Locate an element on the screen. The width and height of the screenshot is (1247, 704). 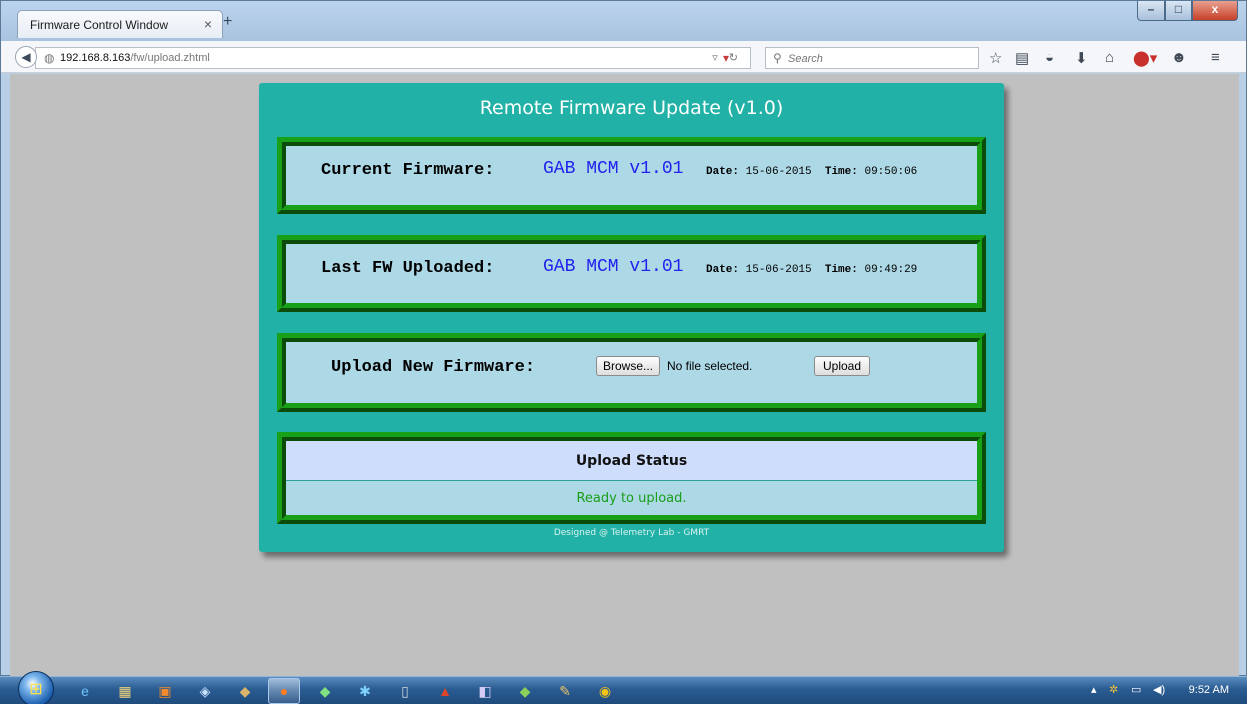
app-icon-puzzle: ✱ is located at coordinates (365, 691).